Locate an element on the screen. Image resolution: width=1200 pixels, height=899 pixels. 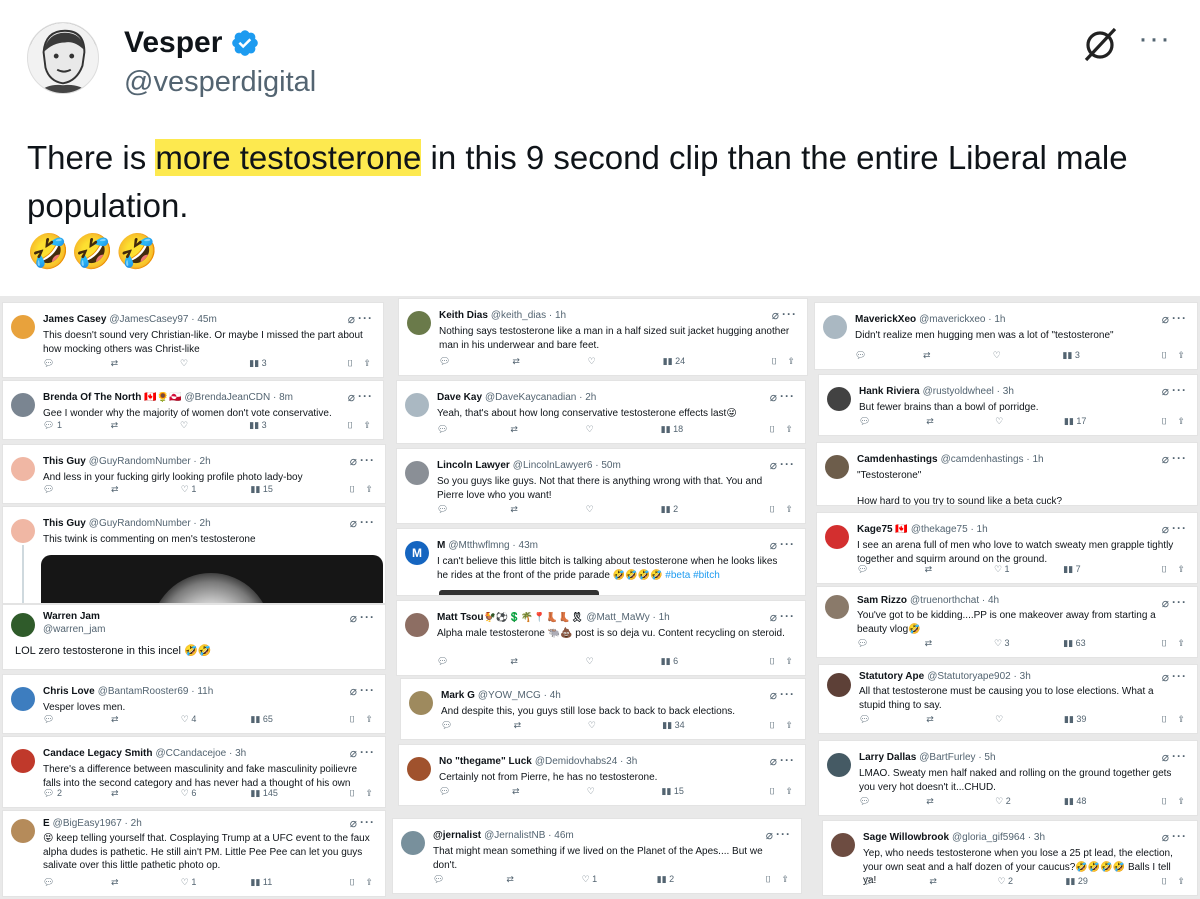
reply-author-handle: @BantamRooster69 · 11h is located at coordinates (156, 691).